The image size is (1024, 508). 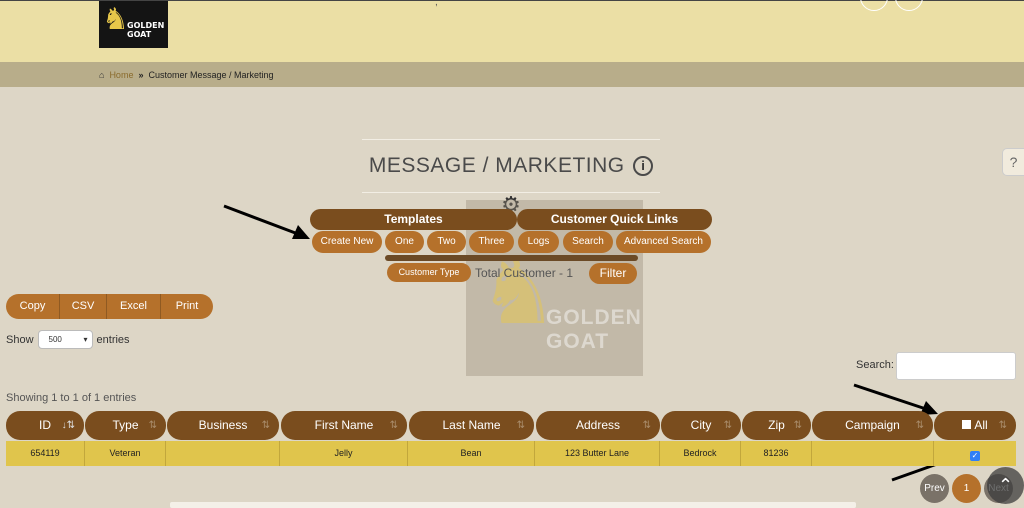 I want to click on column-header-label: Business, so click(x=223, y=425).